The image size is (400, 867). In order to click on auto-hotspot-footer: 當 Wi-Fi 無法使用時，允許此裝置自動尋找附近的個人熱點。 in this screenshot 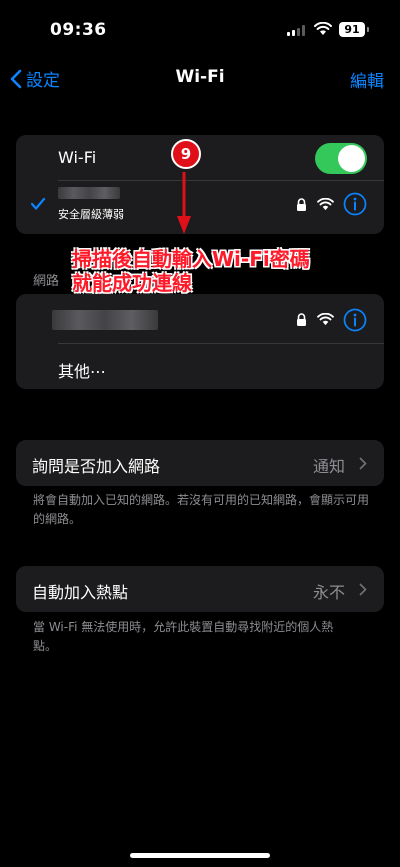, I will do `click(183, 636)`.